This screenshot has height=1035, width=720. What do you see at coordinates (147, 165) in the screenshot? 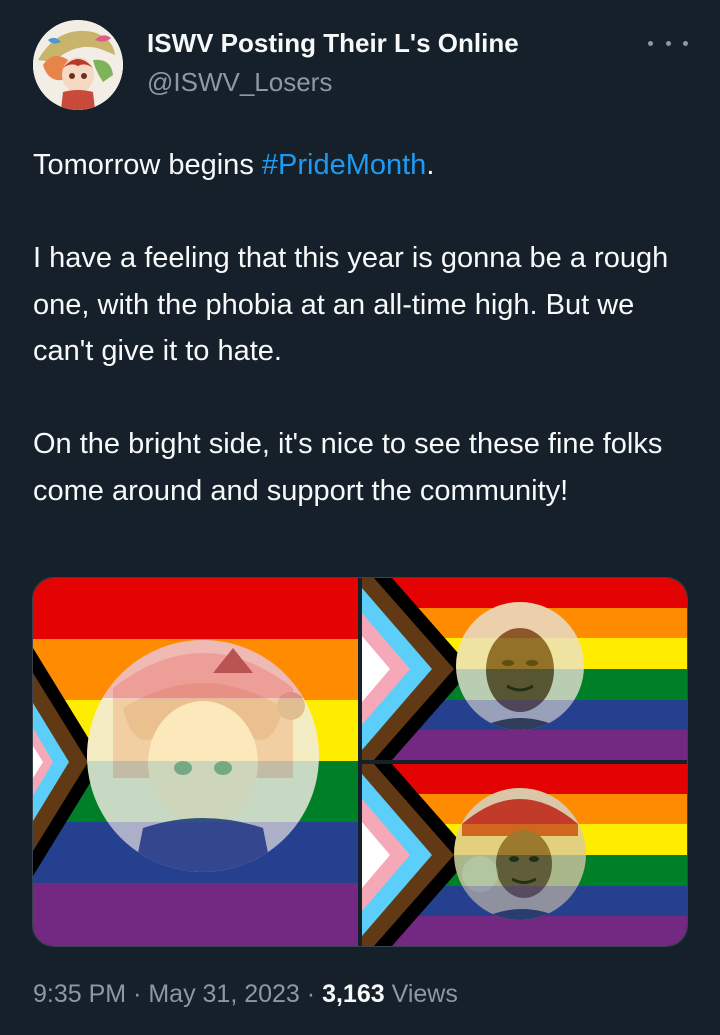
I see `text-segment: Tomorrow begins` at bounding box center [147, 165].